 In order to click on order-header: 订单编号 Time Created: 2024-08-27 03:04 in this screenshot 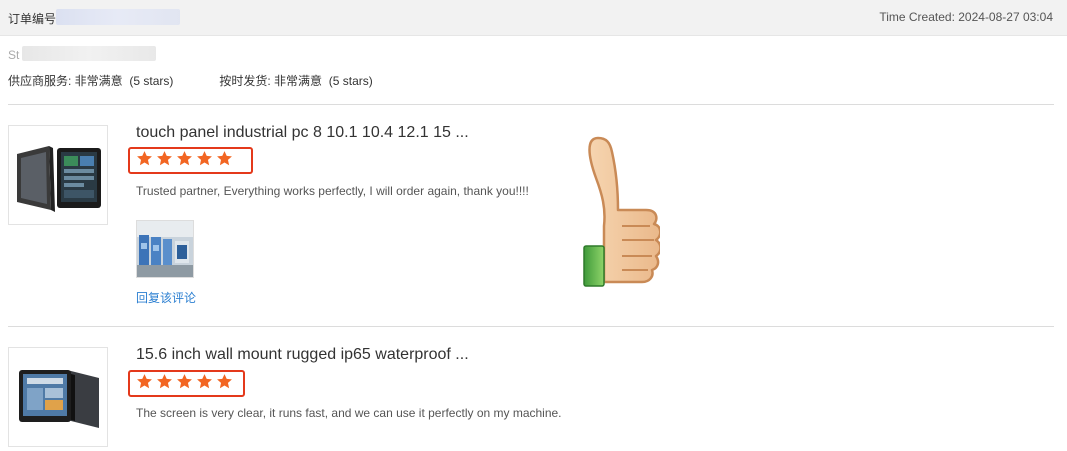, I will do `click(533, 18)`.